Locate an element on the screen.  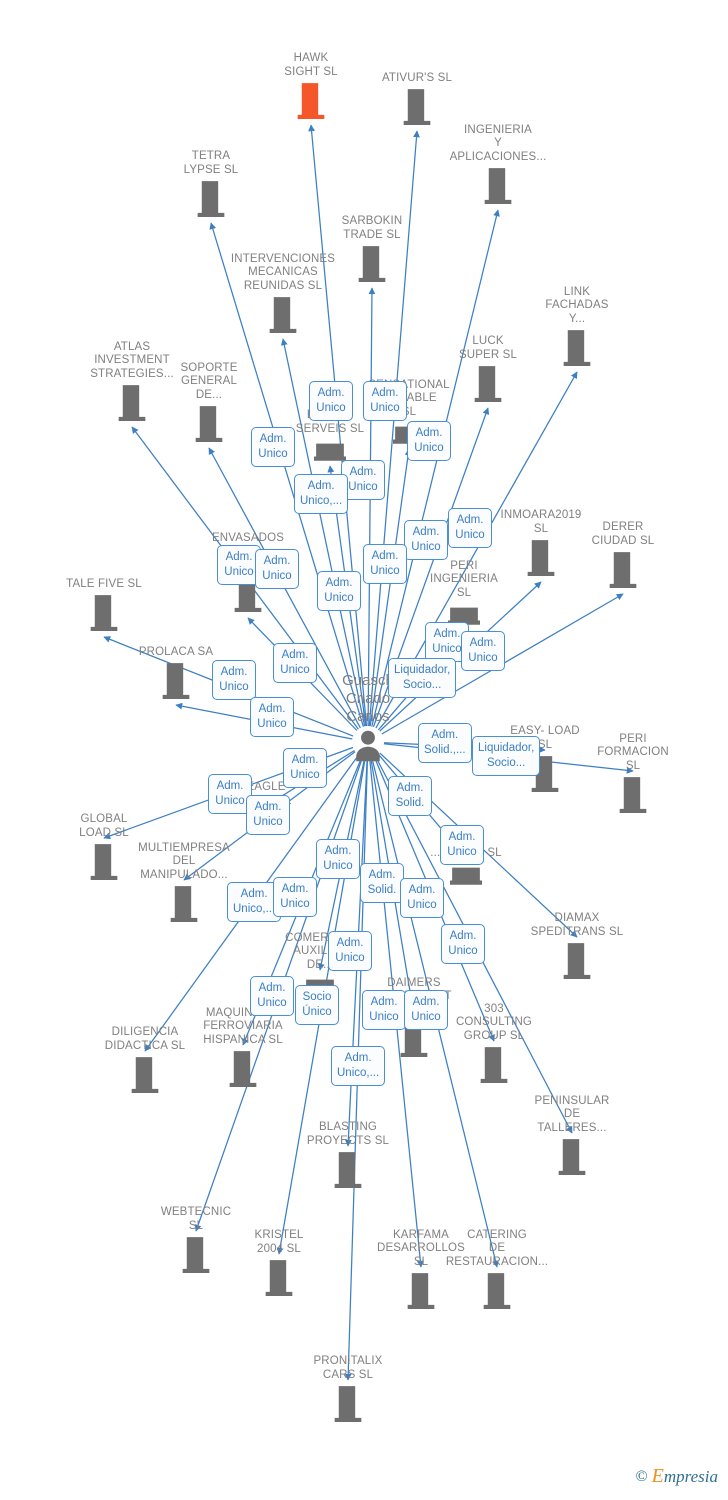
company-label: TALE FIVE SL is located at coordinates (104, 583).